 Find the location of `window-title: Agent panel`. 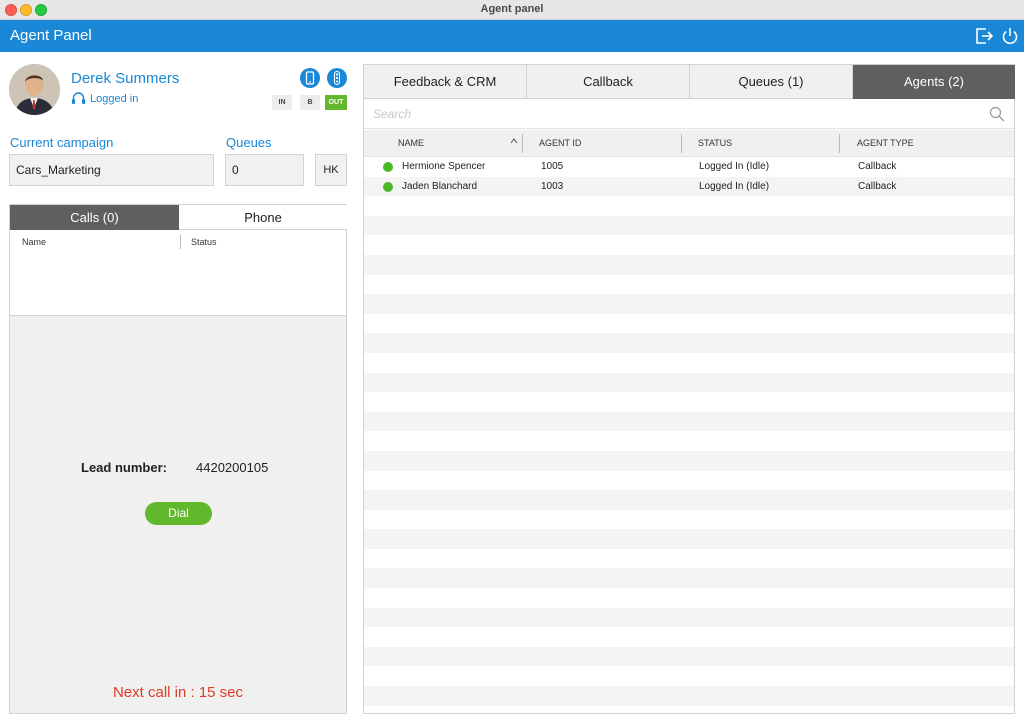

window-title: Agent panel is located at coordinates (512, 9).